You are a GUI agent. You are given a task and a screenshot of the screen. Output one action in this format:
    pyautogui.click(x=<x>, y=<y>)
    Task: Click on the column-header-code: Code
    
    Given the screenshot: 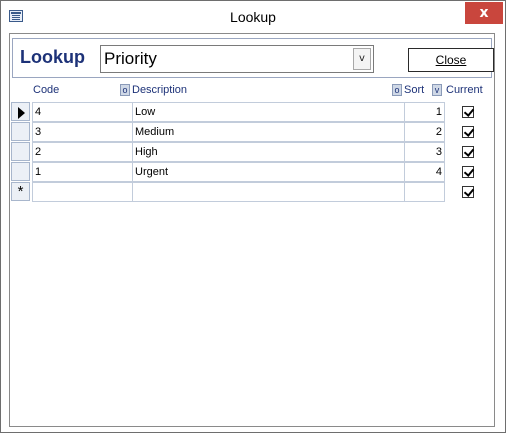 What is the action you would take?
    pyautogui.click(x=46, y=90)
    